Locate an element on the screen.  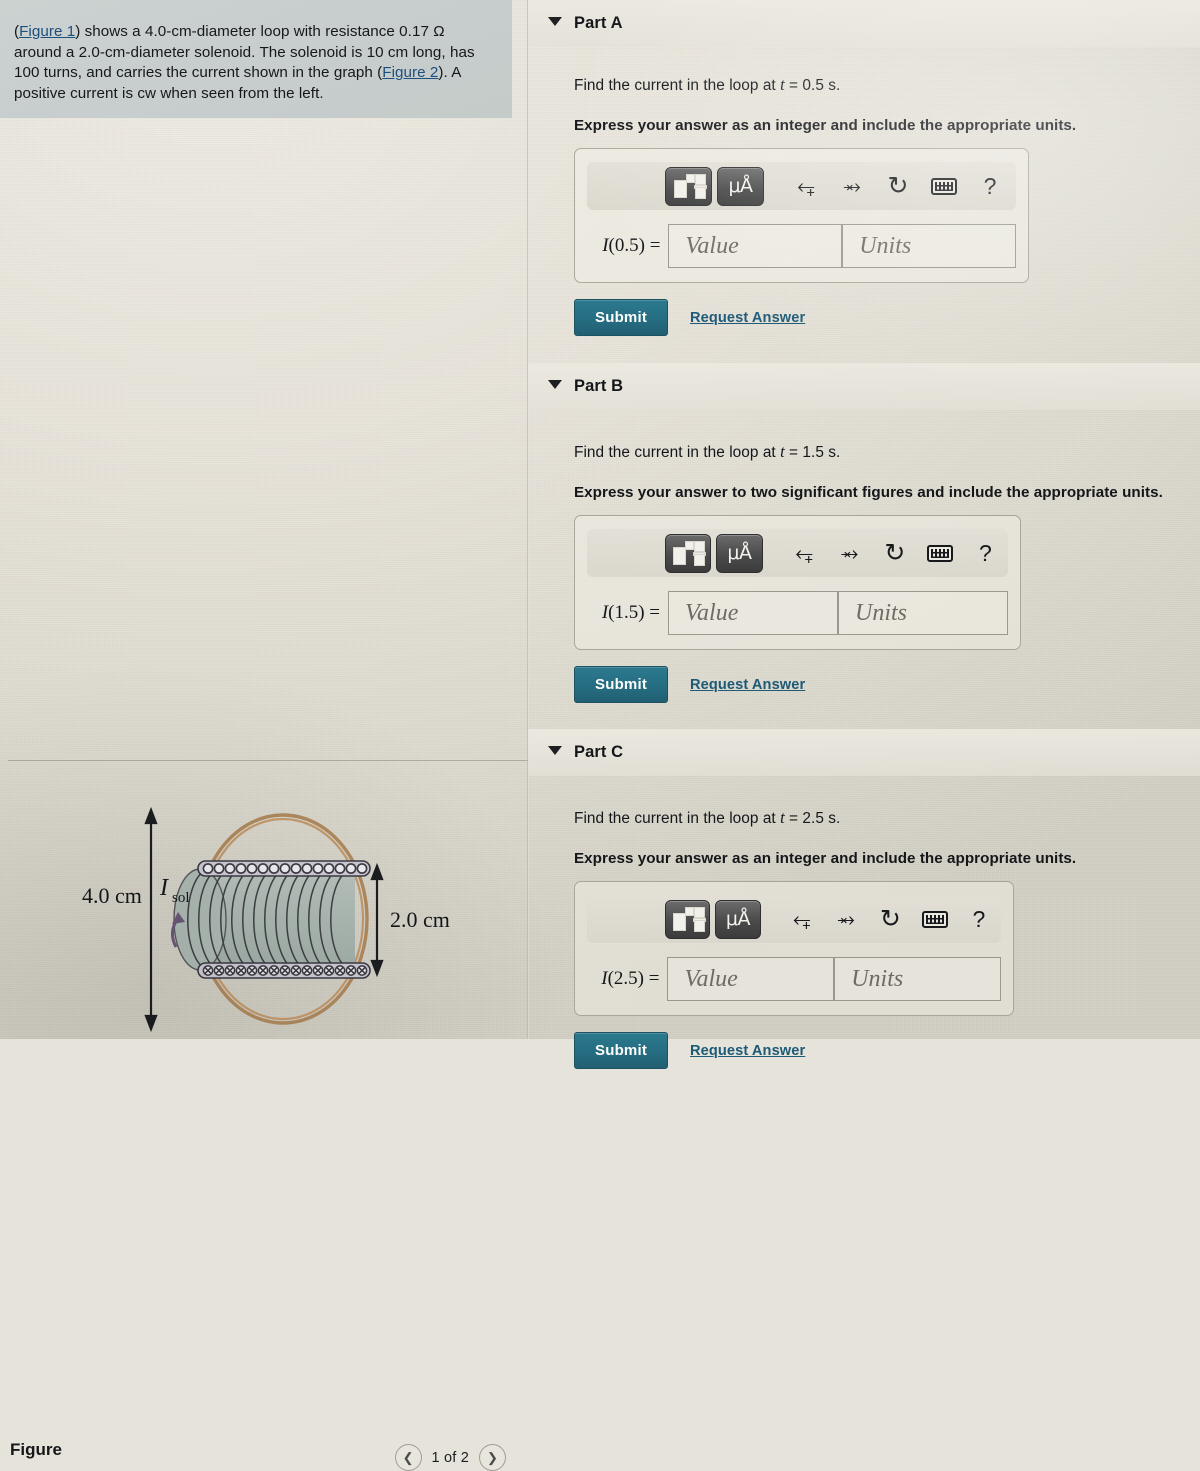
part-b-value-input: Value is located at coordinates (753, 613).